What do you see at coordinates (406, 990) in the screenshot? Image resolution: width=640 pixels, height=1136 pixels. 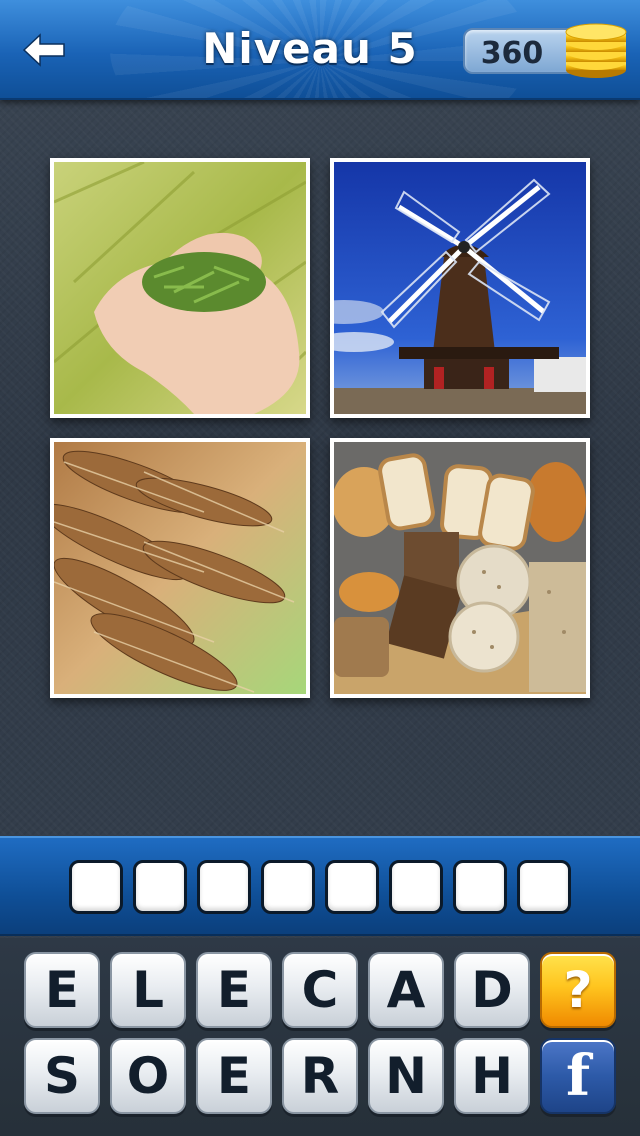 I see `letter-key: A` at bounding box center [406, 990].